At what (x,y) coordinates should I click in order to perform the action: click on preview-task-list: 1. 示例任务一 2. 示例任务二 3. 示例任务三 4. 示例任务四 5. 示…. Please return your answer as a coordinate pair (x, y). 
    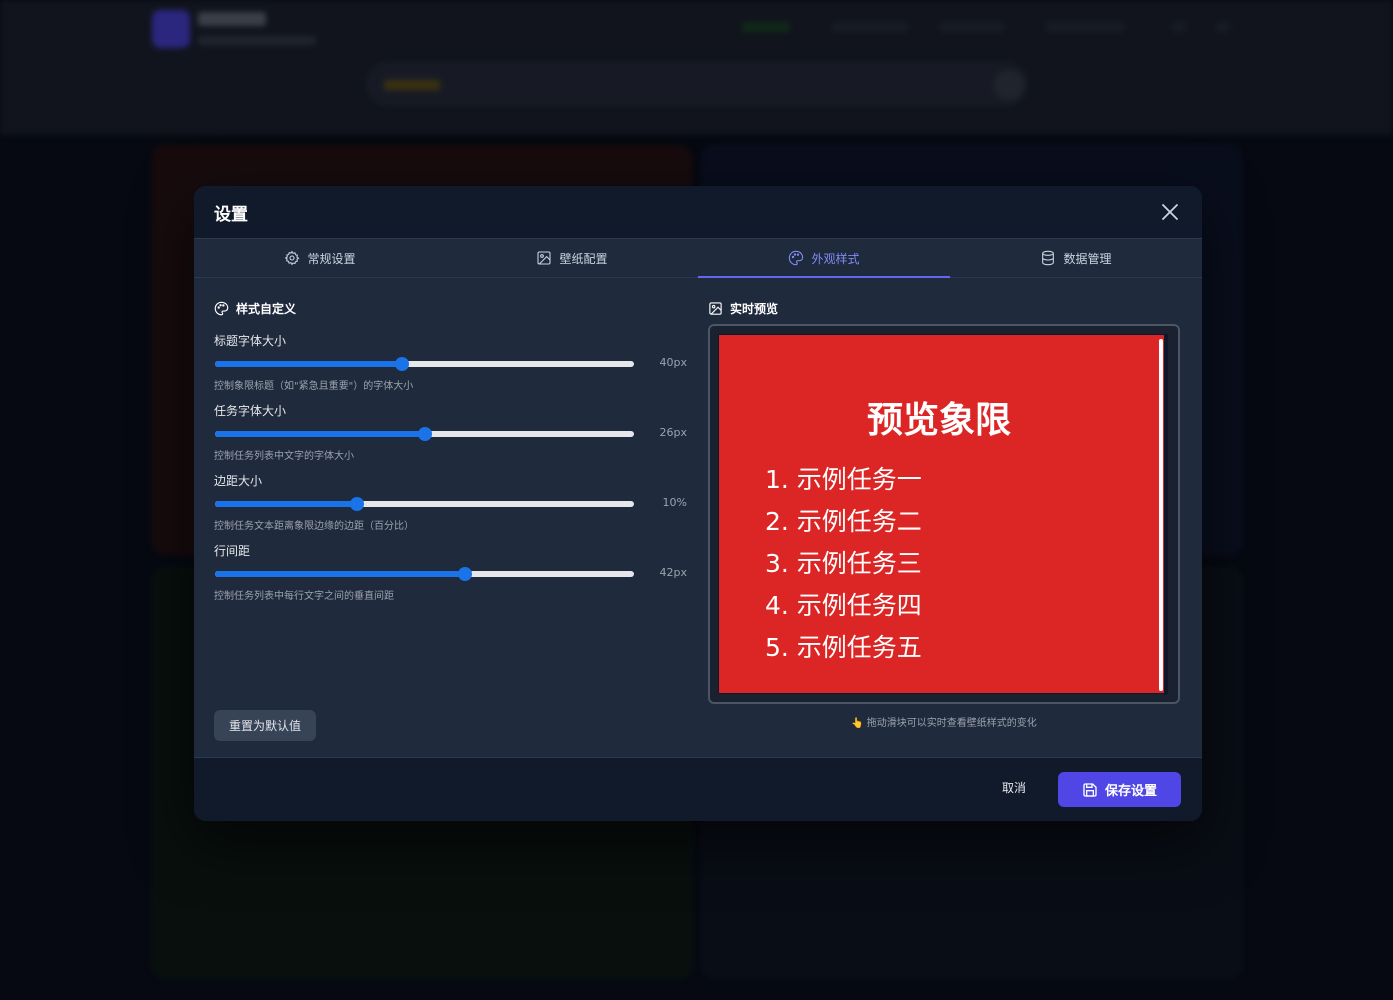
    Looking at the image, I should click on (843, 564).